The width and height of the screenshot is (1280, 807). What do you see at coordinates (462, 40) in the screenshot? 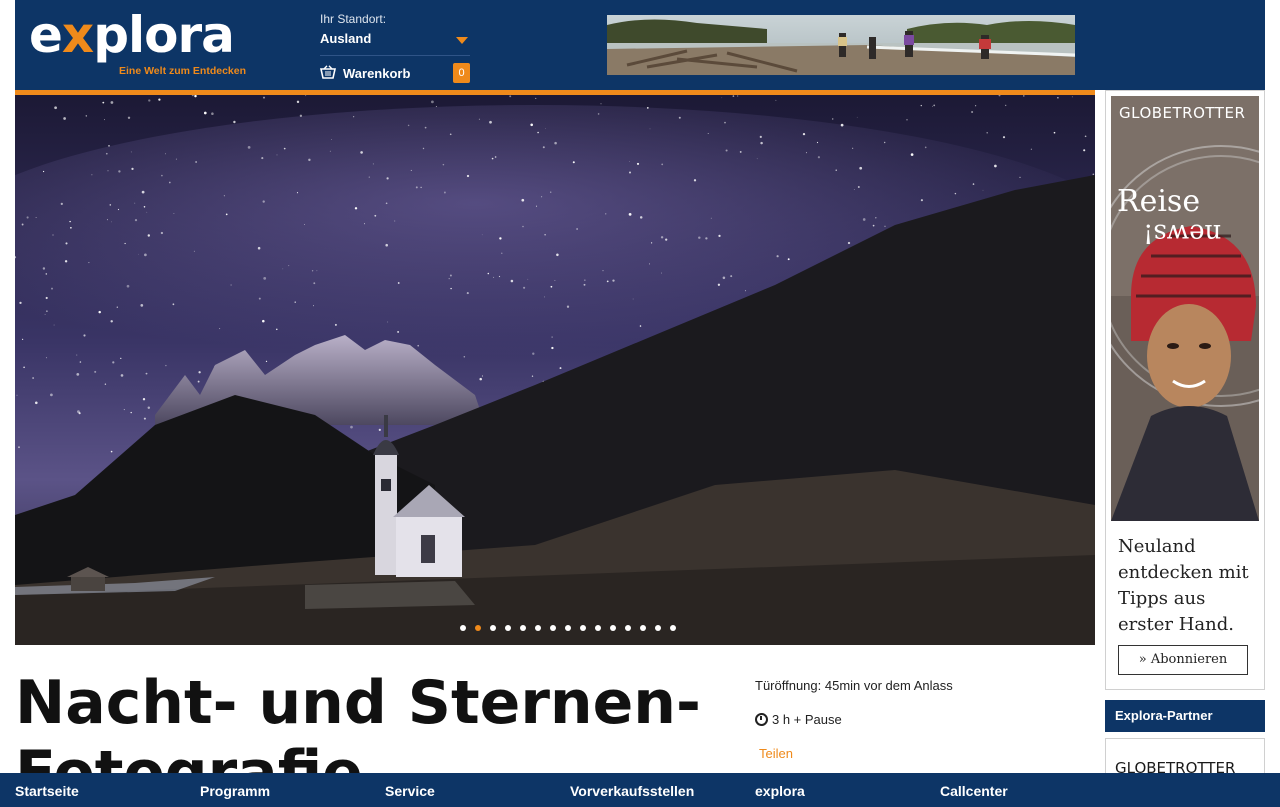
I see `chevron-down-icon` at bounding box center [462, 40].